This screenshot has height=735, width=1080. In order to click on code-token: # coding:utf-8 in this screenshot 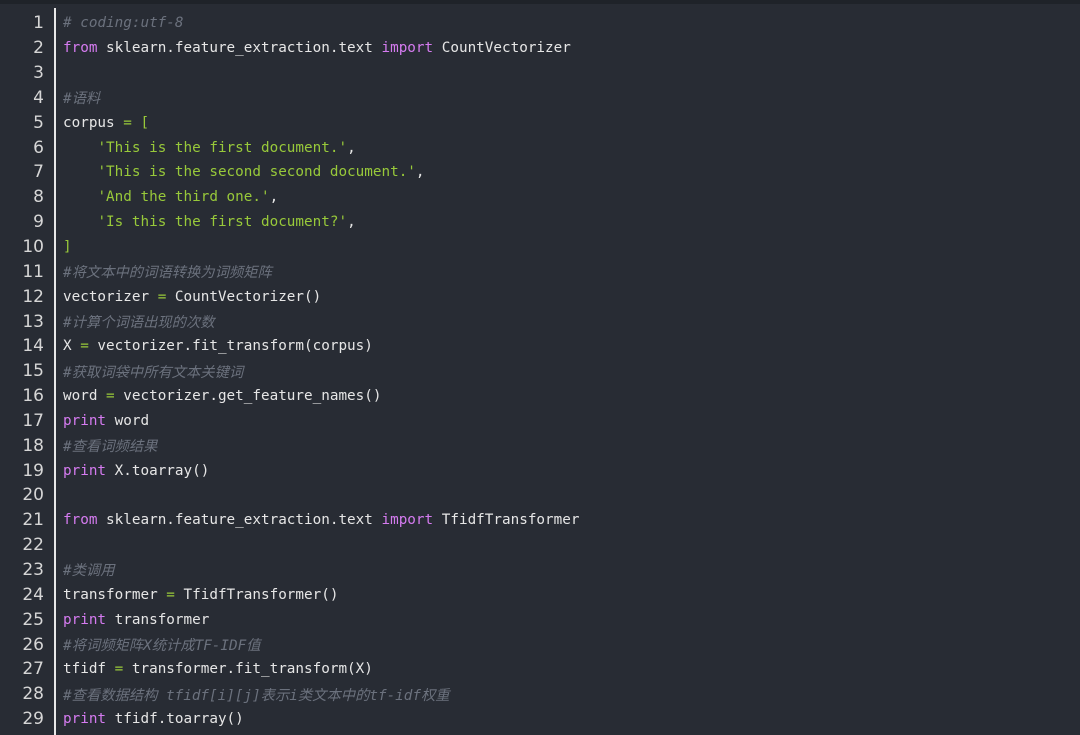, I will do `click(123, 23)`.